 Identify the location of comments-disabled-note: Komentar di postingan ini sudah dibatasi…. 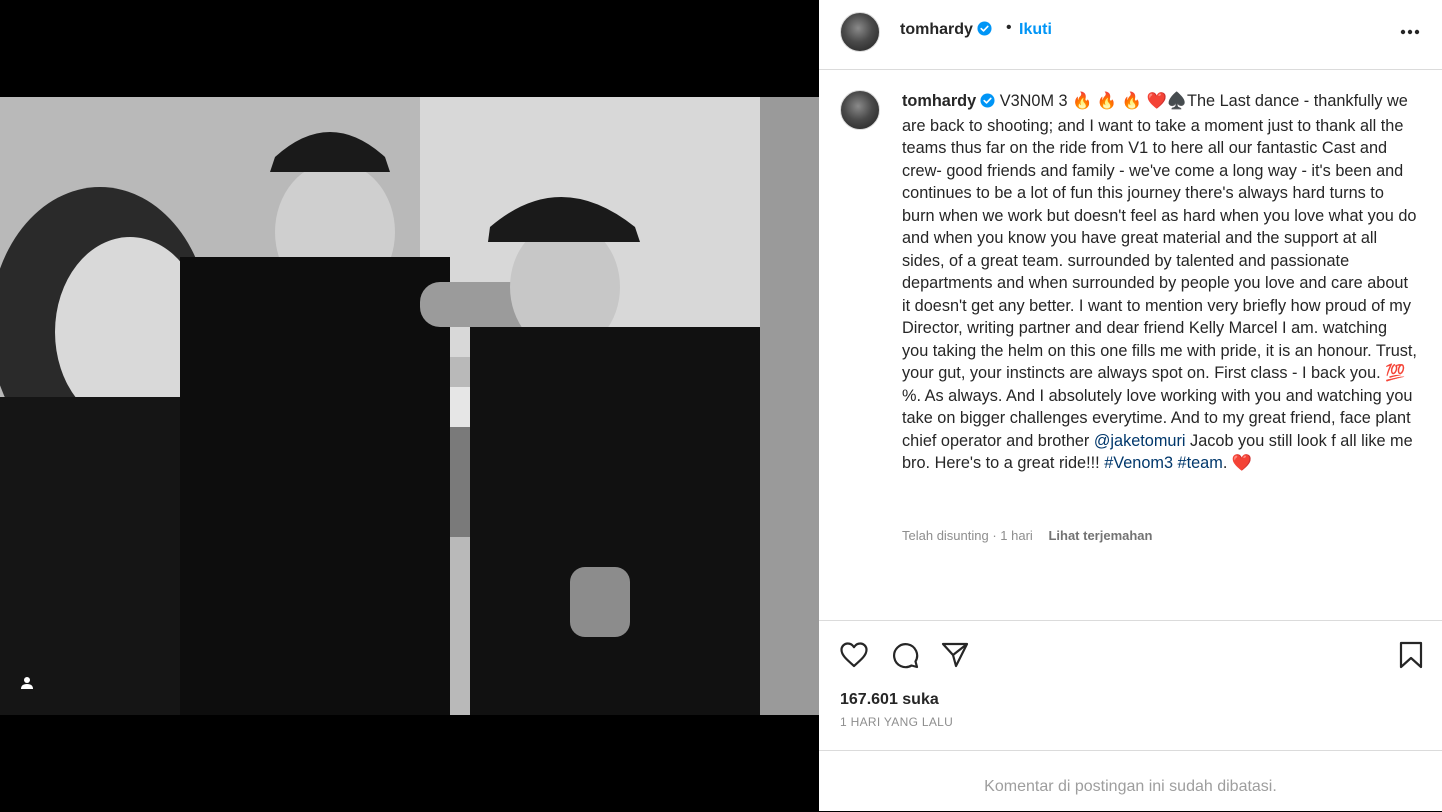
(1130, 786).